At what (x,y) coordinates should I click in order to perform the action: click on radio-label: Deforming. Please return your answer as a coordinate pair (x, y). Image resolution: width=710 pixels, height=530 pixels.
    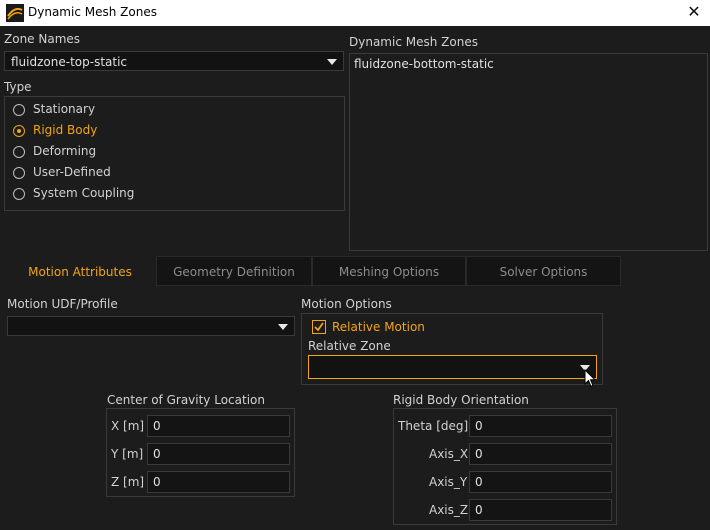
    Looking at the image, I should click on (65, 151).